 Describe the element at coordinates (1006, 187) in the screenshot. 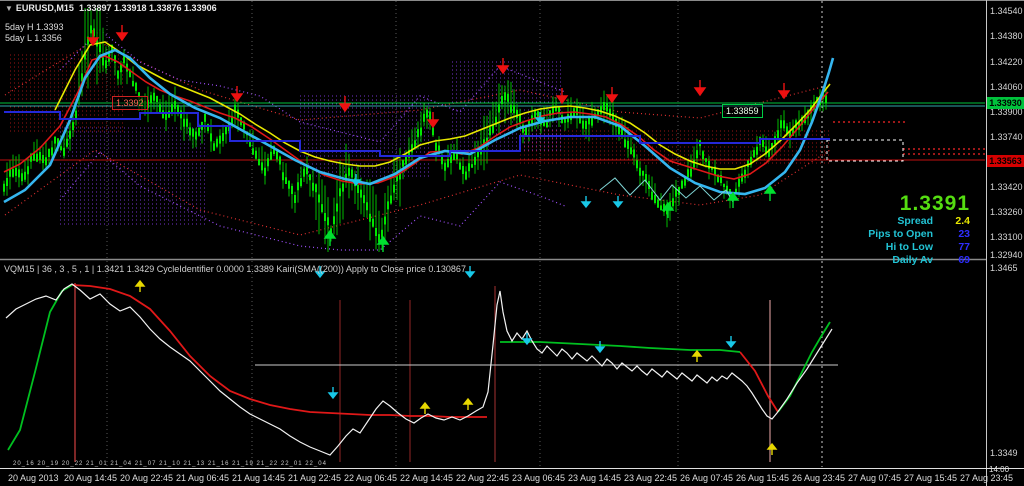

I see `price-tick-label: 1.33420` at that location.